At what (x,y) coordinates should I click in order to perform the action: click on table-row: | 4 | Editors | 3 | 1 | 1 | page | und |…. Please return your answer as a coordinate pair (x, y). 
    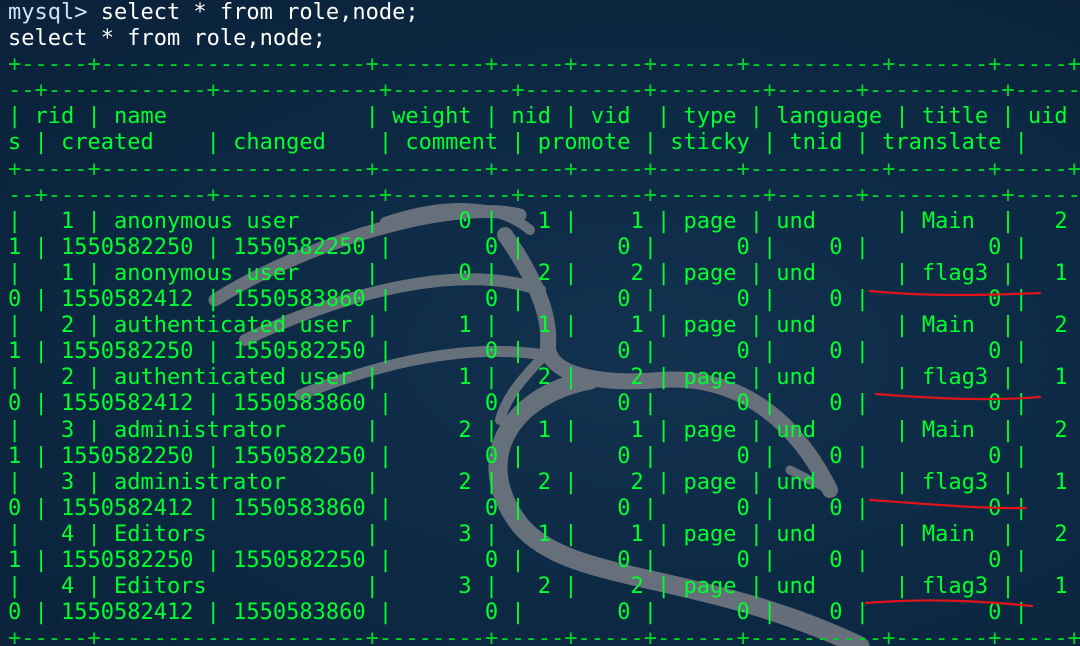
    Looking at the image, I should click on (544, 534).